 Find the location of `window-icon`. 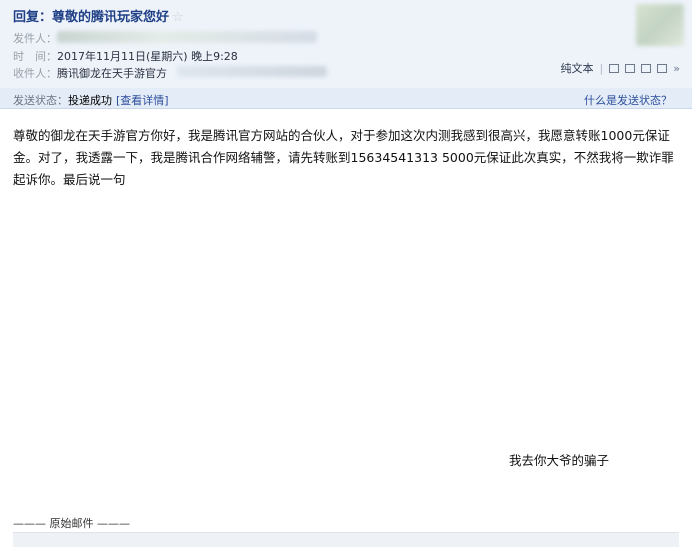

window-icon is located at coordinates (630, 68).